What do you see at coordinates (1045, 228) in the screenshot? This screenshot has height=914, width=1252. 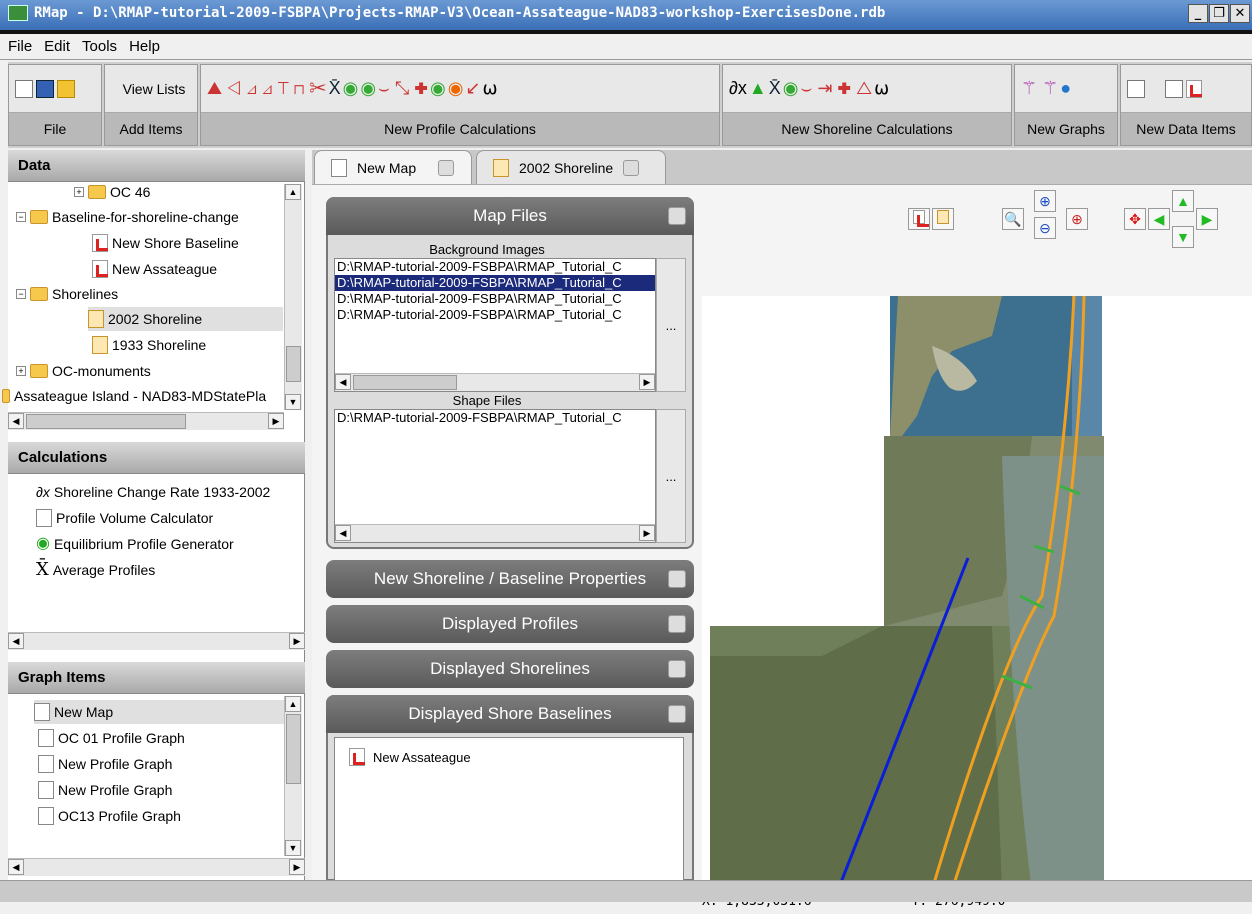 I see `zoom-out-button: ⊖` at bounding box center [1045, 228].